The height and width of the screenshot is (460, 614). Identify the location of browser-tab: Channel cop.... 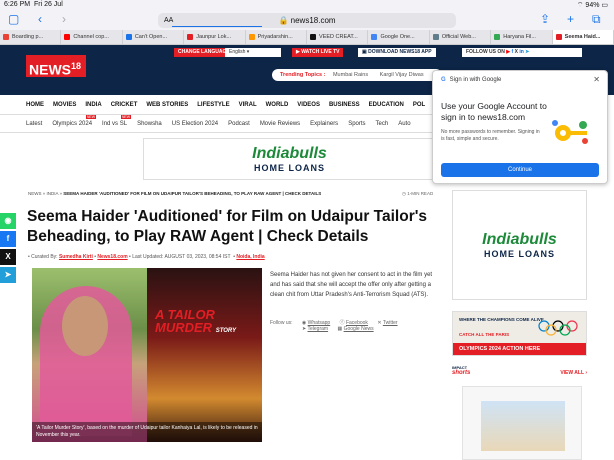
(92, 37).